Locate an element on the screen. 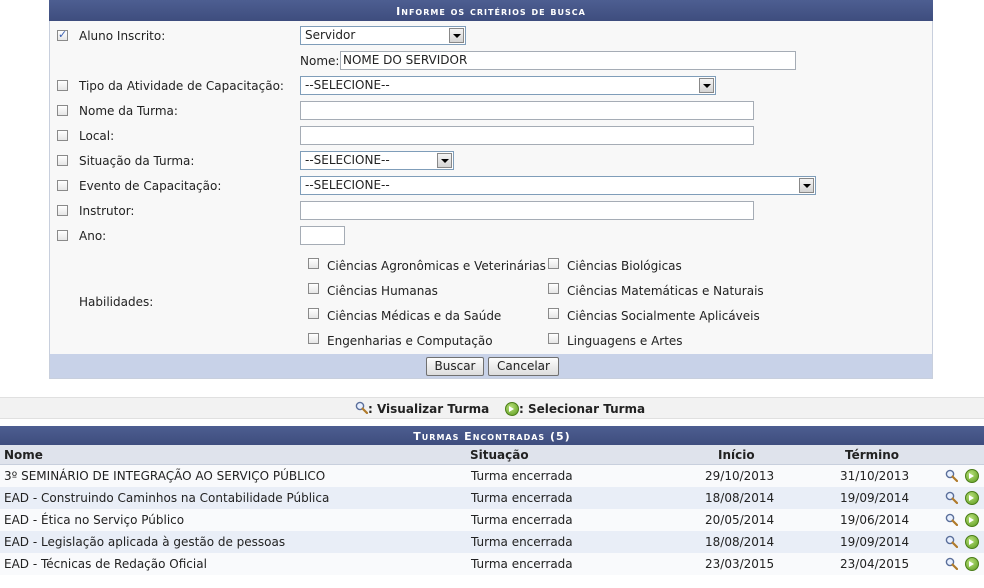 This screenshot has width=984, height=588. evento-capacitacao-label: Evento de Capacitação: is located at coordinates (150, 186).